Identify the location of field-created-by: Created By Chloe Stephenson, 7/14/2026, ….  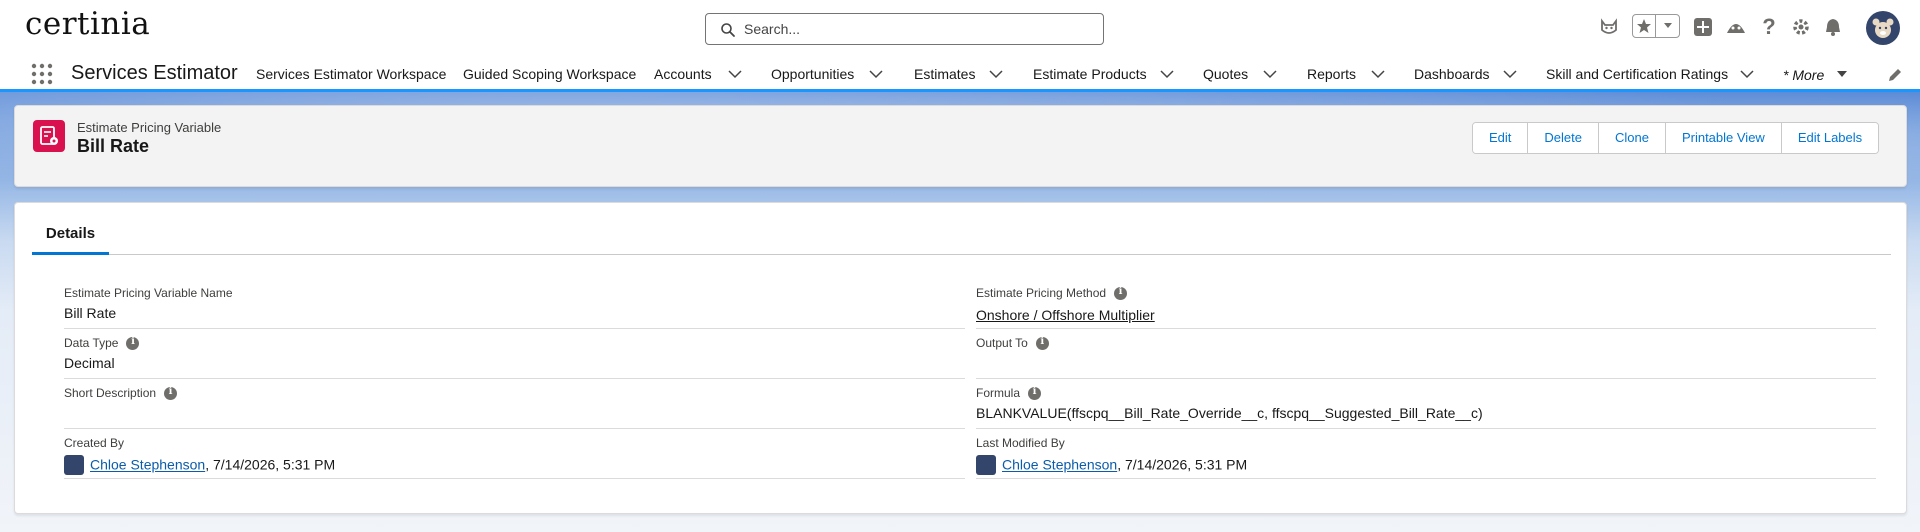
(514, 454).